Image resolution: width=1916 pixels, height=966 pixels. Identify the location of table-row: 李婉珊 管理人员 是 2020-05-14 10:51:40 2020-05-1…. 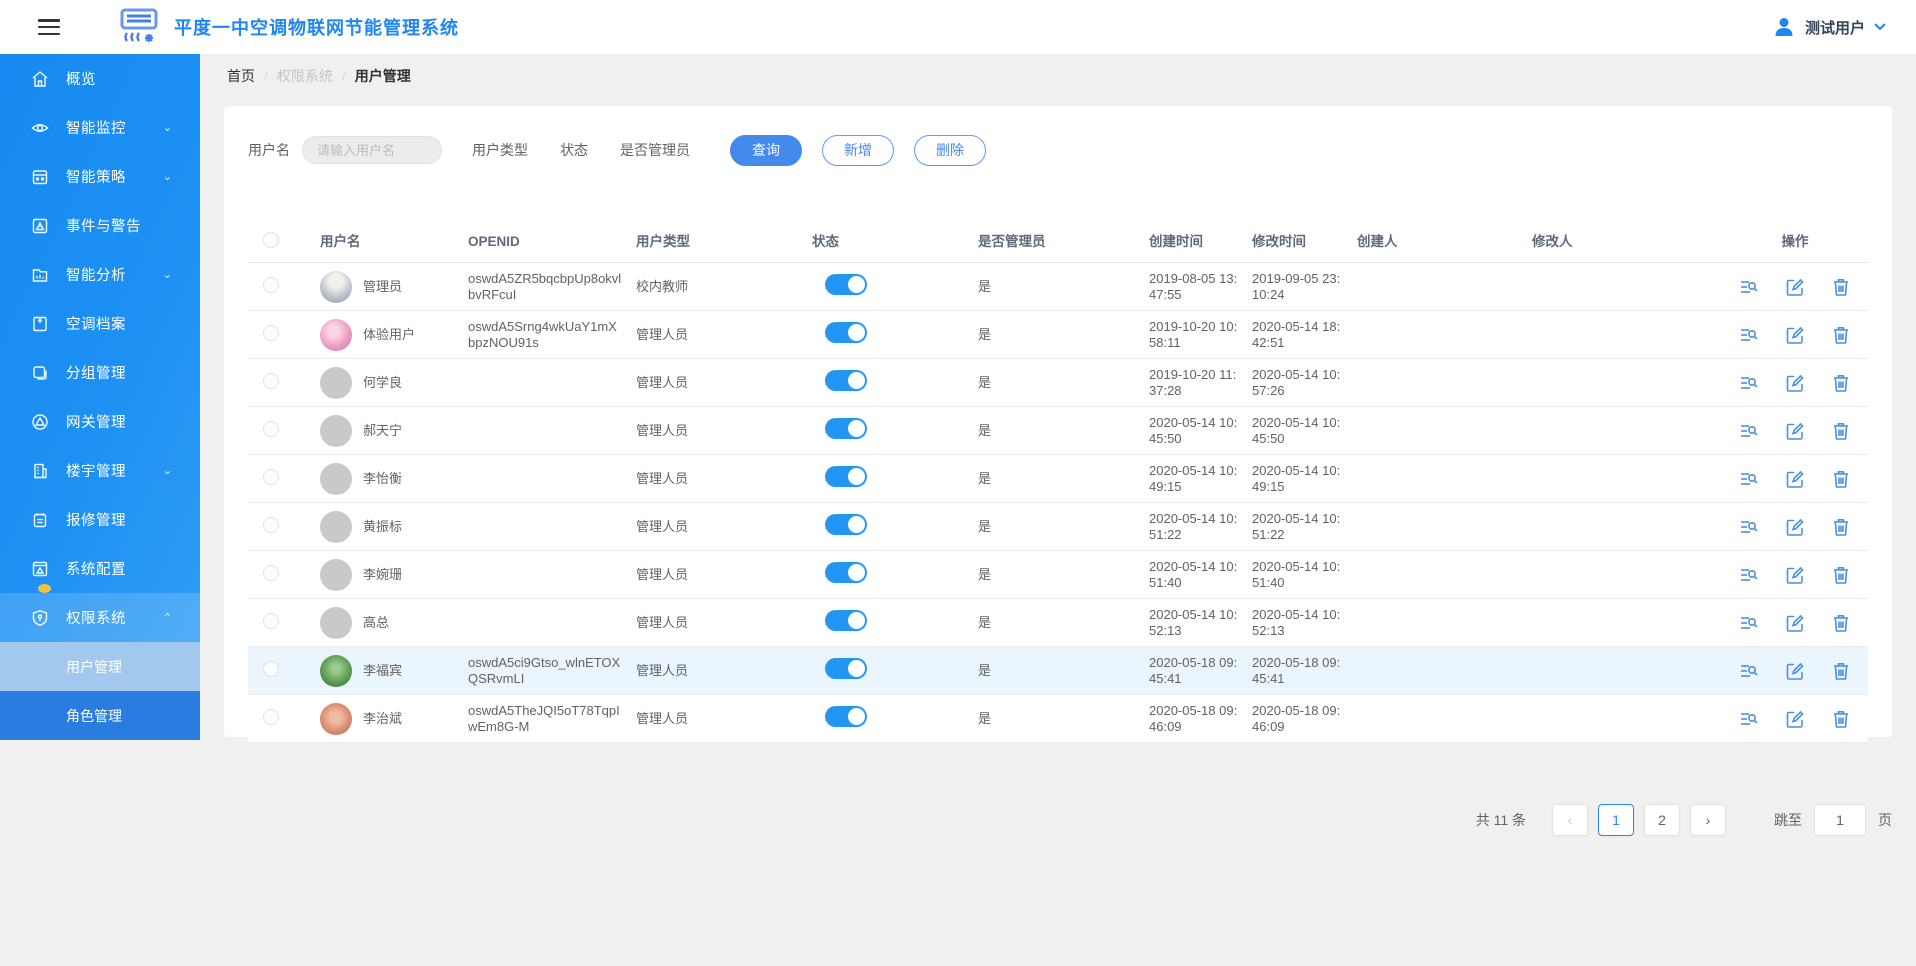
(1058, 575).